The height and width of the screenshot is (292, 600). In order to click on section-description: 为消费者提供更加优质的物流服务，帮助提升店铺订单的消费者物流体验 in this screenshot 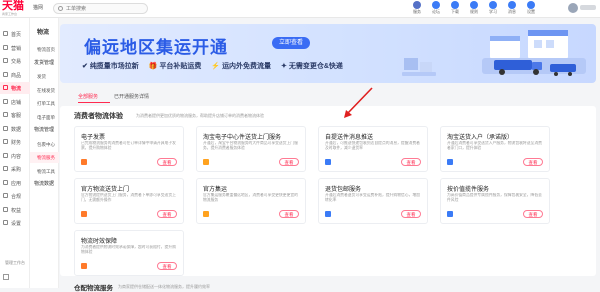, I will do `click(200, 115)`.